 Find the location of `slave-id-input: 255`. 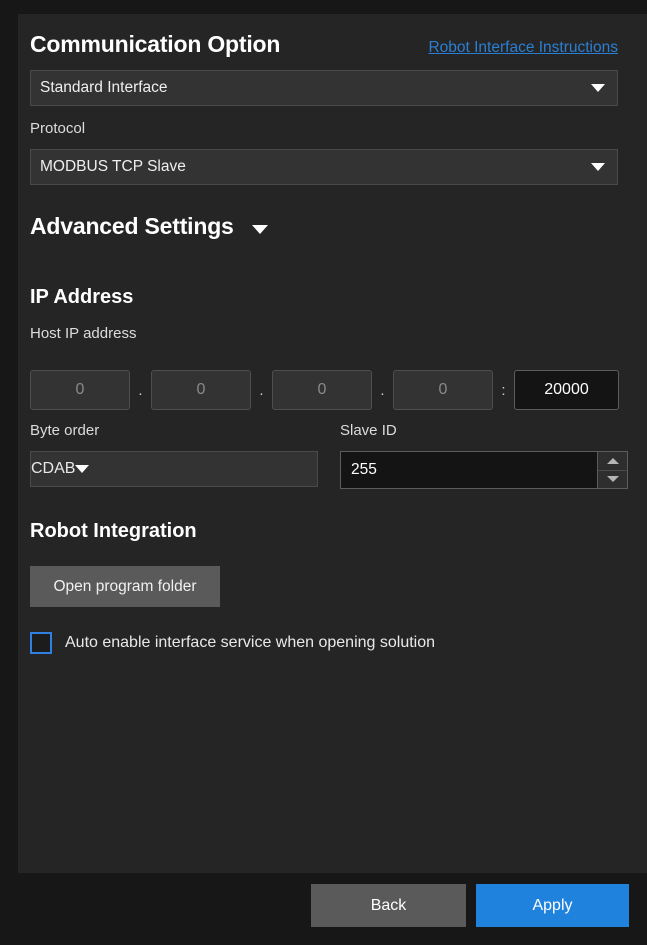

slave-id-input: 255 is located at coordinates (469, 470).